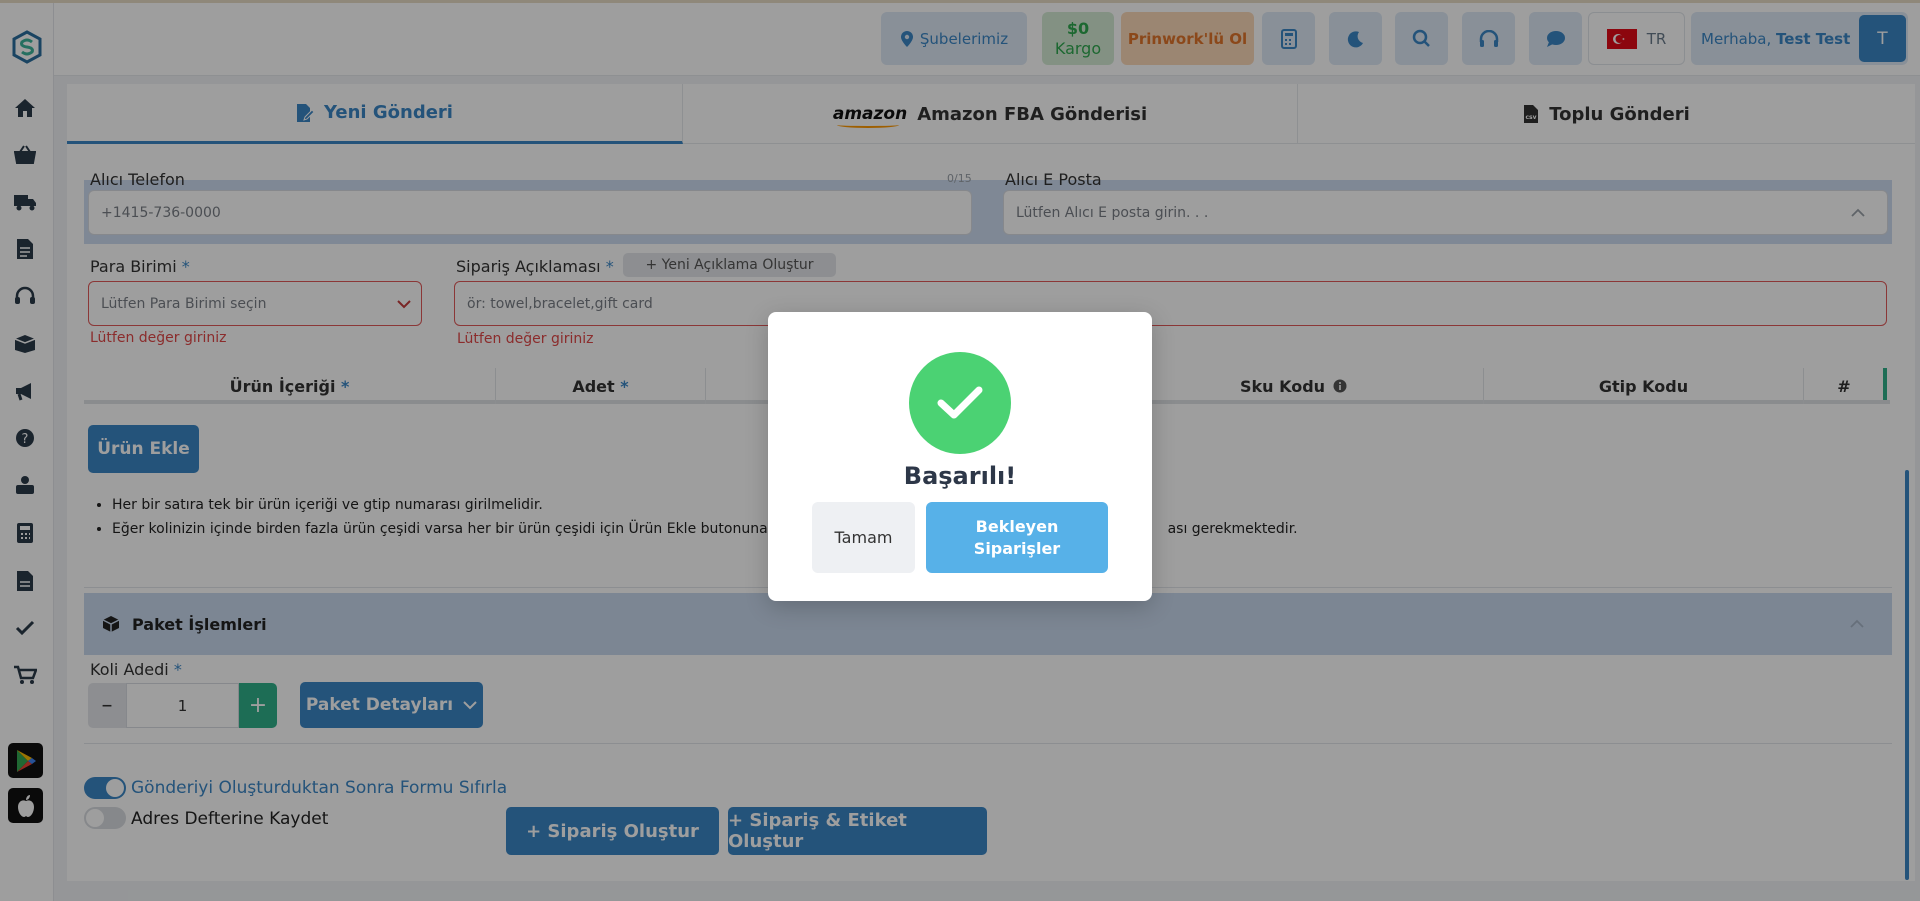  Describe the element at coordinates (960, 456) in the screenshot. I see `success-dialog: Başarılı! Tamam Bekleyen Siparişler` at that location.